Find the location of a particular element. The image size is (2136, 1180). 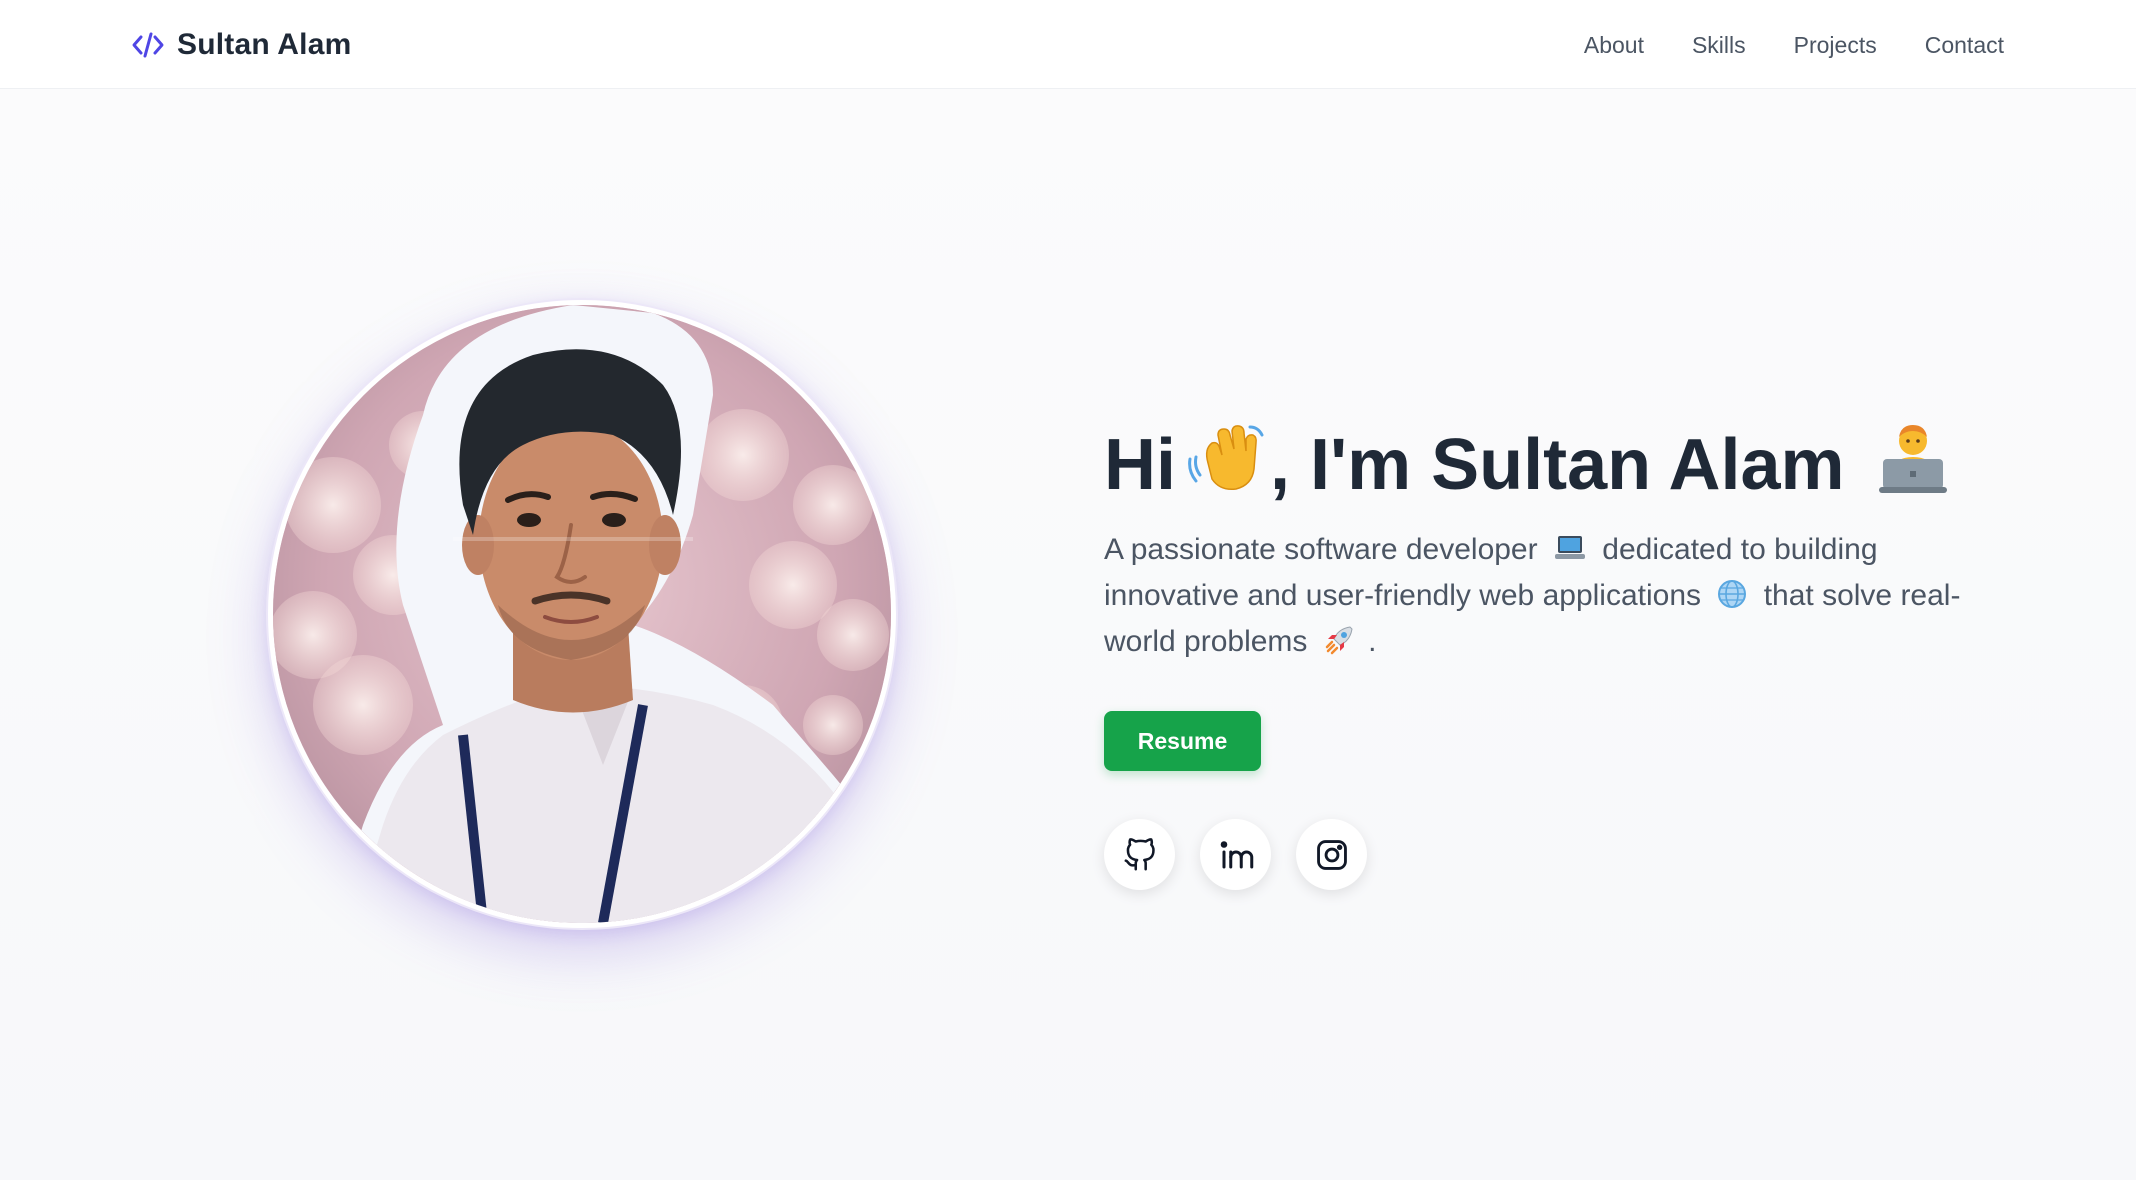

code-icon is located at coordinates (148, 45).